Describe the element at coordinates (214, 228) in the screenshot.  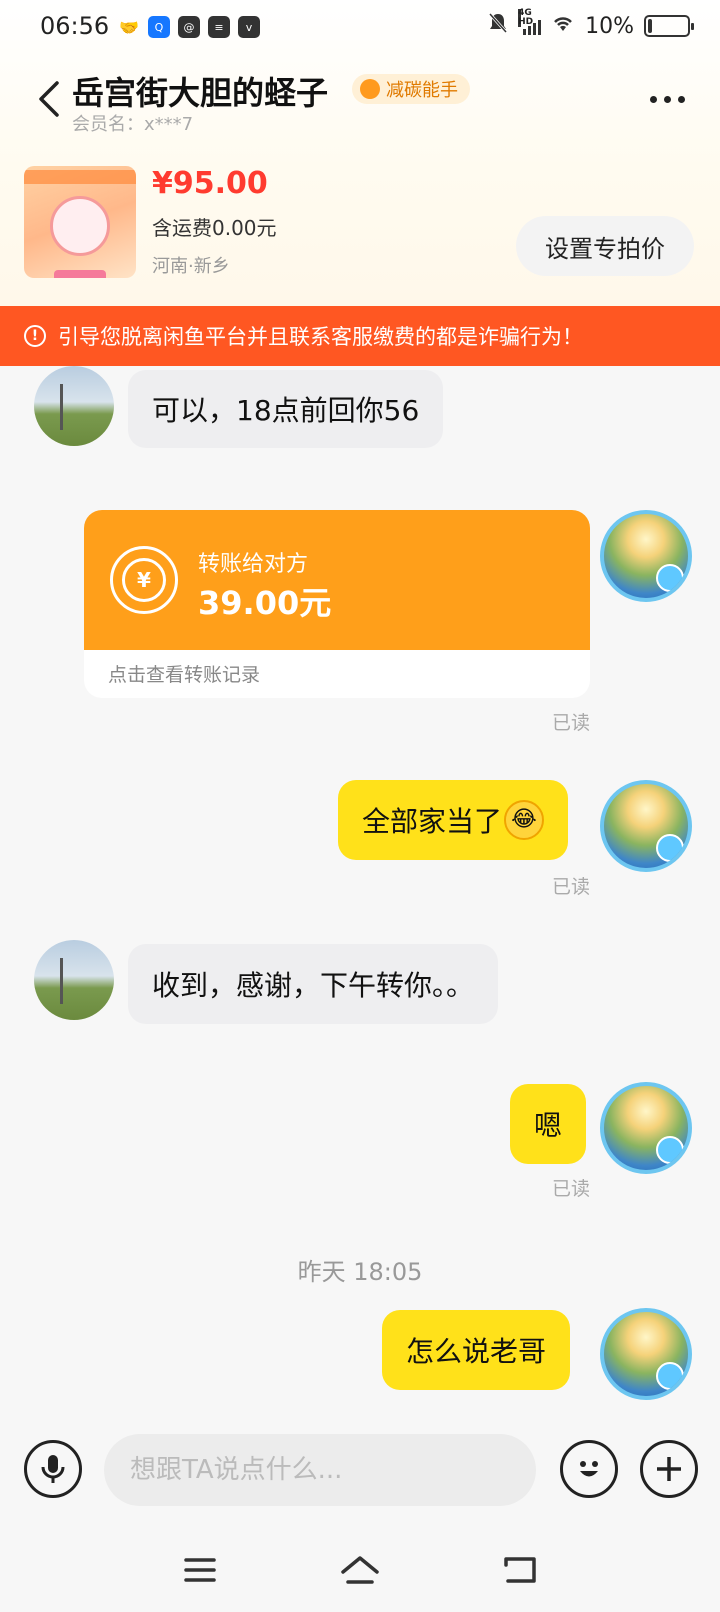
I see `shipping-fee: 含运费0.00元` at that location.